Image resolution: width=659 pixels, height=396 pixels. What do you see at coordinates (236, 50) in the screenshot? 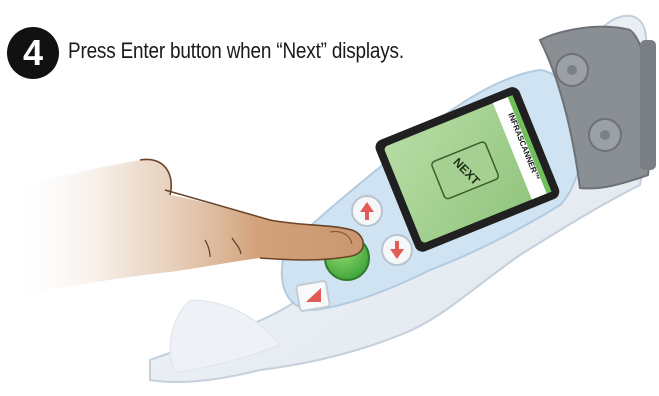
I see `step-instruction: Press Enter button when “Next” displays.` at bounding box center [236, 50].